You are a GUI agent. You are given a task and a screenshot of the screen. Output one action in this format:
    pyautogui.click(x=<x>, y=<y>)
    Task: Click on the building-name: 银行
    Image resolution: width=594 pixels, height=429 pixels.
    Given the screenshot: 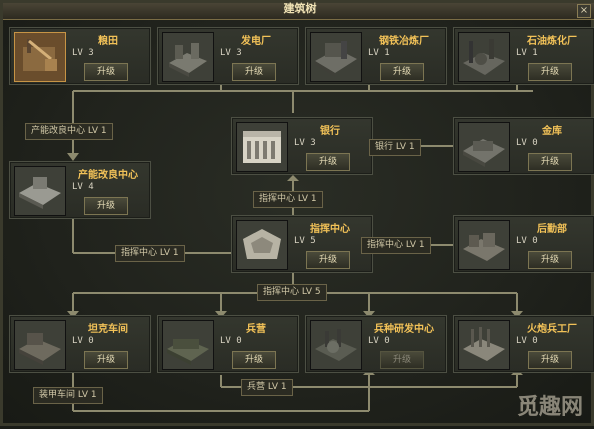 What is the action you would take?
    pyautogui.click(x=330, y=131)
    